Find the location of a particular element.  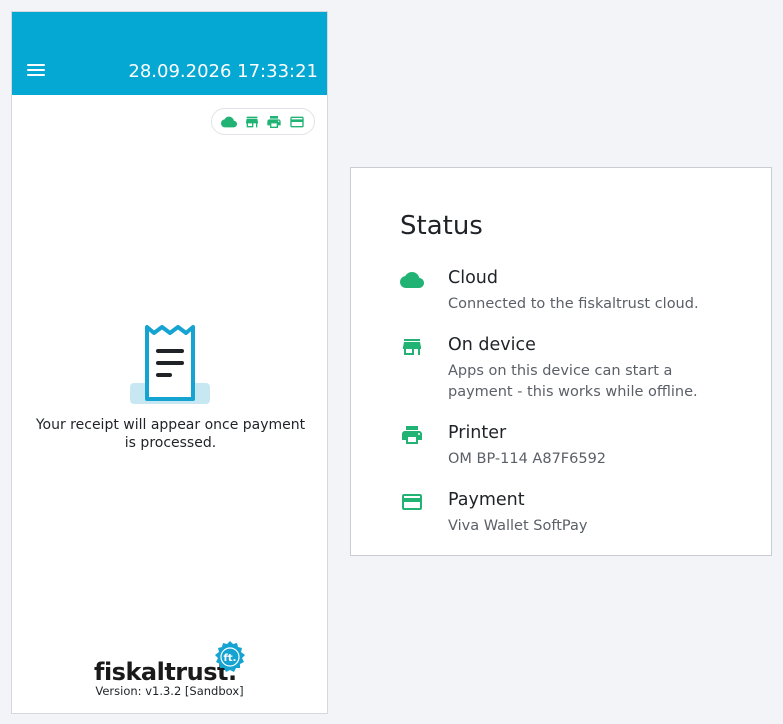

fiskaltrust-logo: fiskaltrust. ft. is located at coordinates (171, 665).